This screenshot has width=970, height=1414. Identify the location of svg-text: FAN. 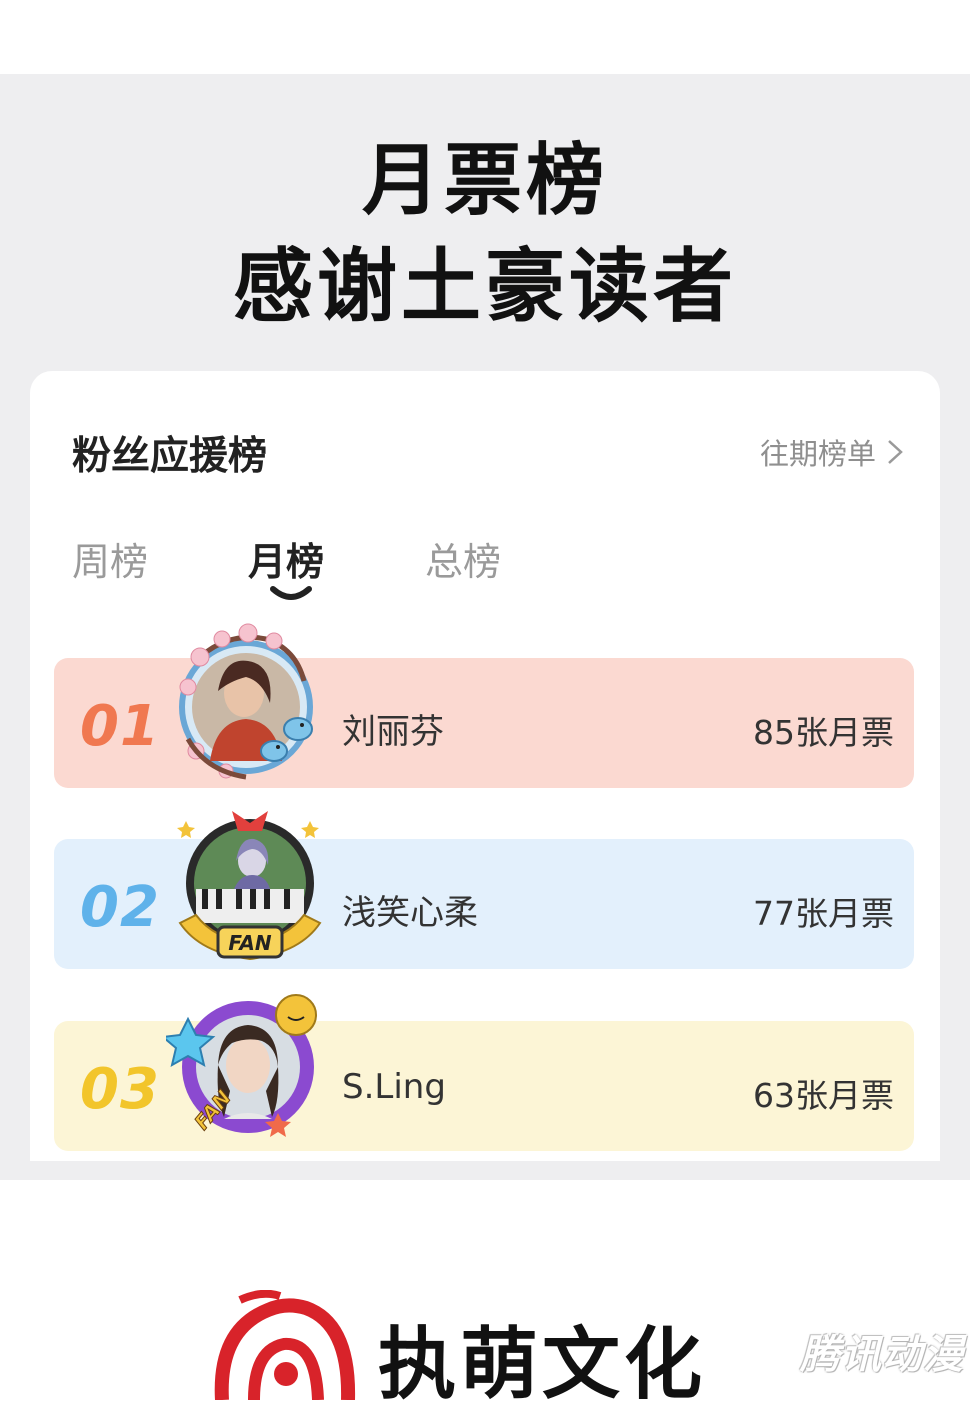
(250, 943).